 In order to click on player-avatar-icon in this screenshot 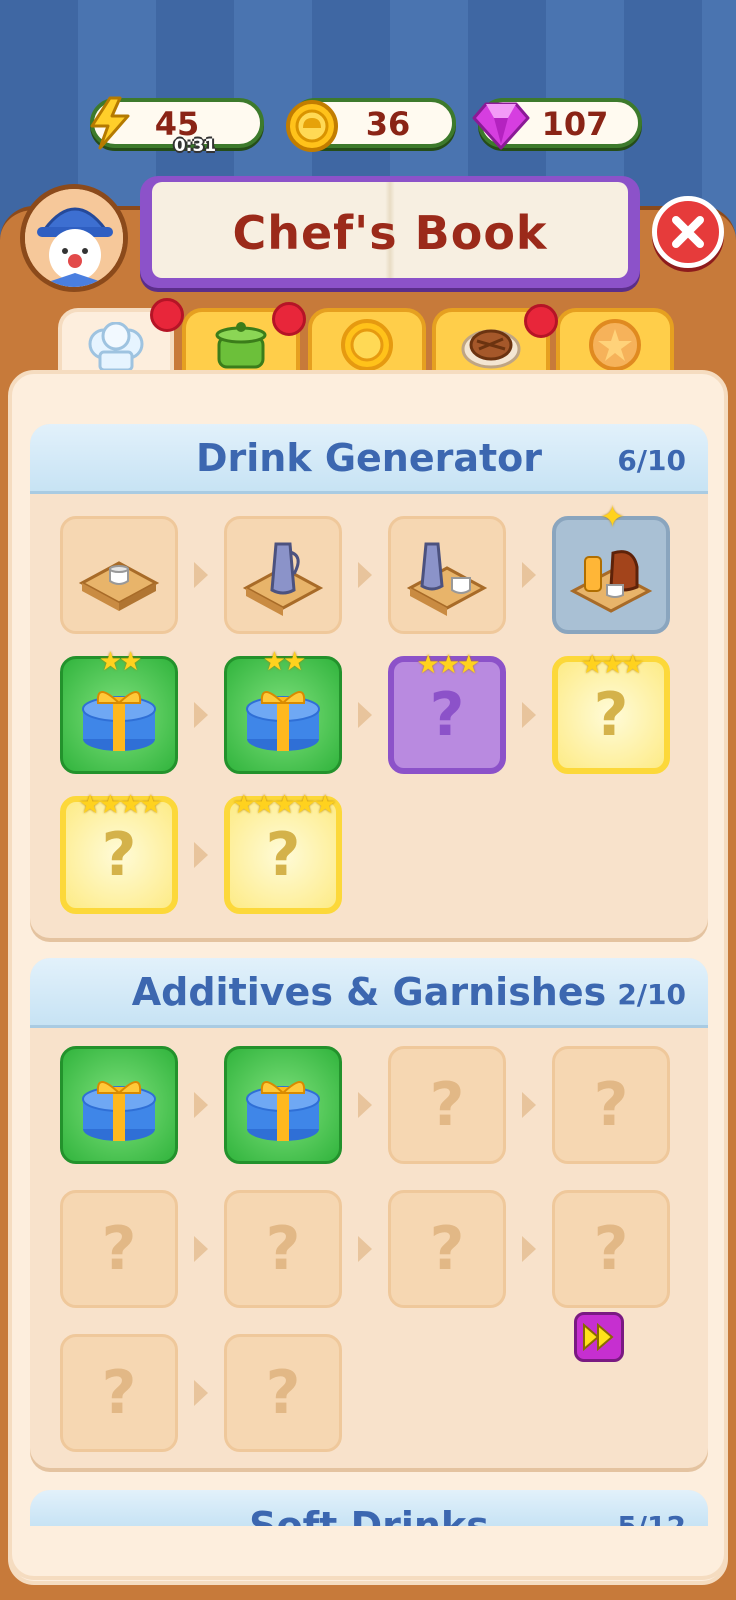, I will do `click(74, 238)`.